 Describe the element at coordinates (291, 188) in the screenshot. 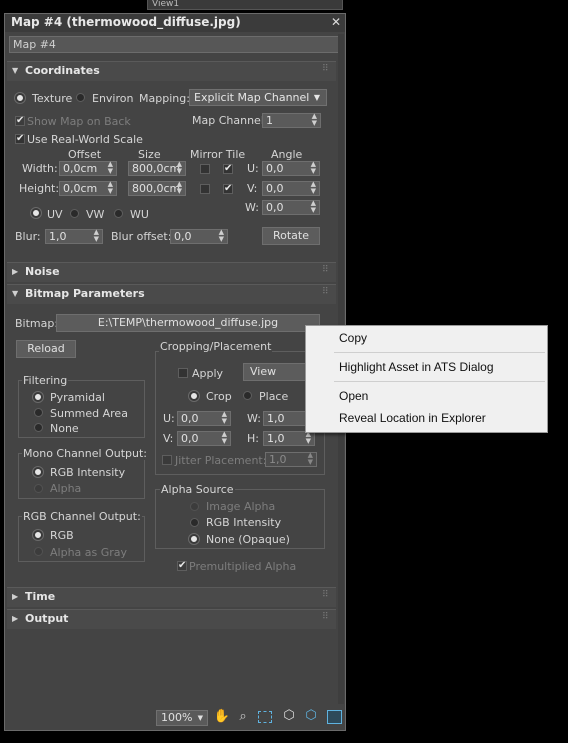

I see `angle-v-spinner: 0,0 ▲ ▼` at that location.